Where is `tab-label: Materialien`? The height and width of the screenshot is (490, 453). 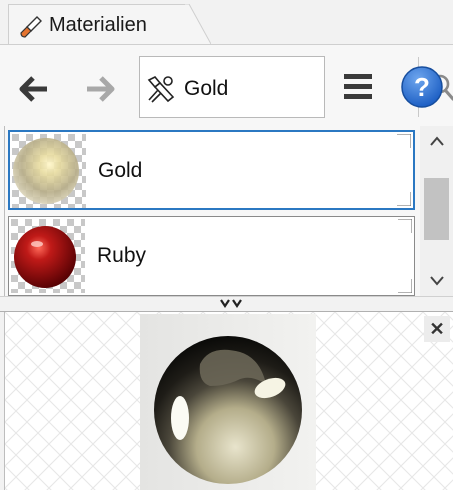 tab-label: Materialien is located at coordinates (98, 25).